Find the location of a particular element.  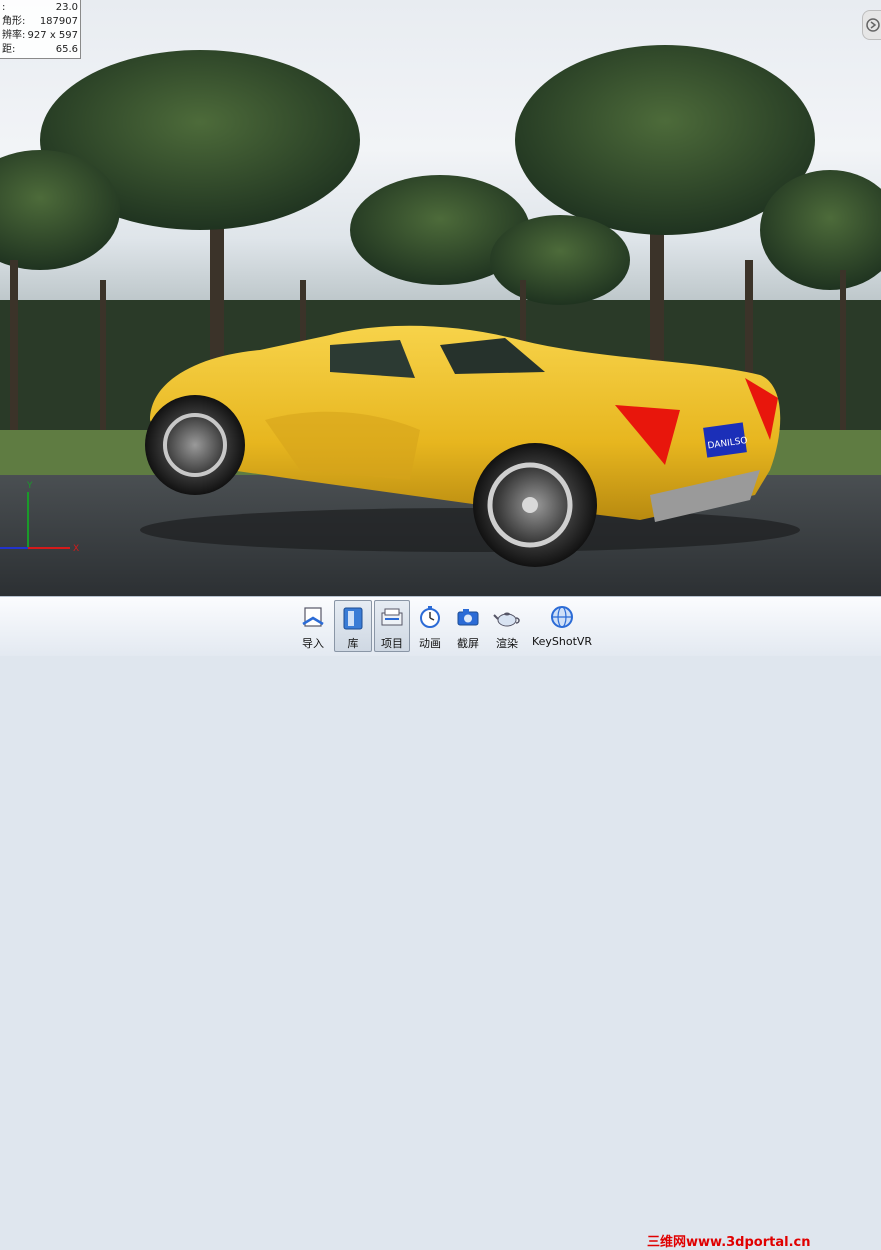

keyshotvr-button: KeyShotVR is located at coordinates (562, 626).